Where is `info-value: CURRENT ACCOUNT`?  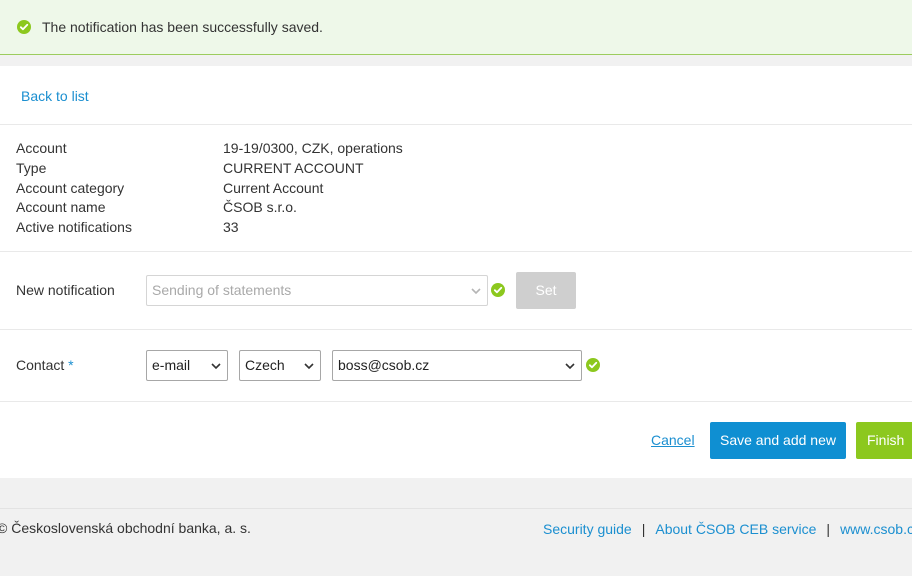
info-value: CURRENT ACCOUNT is located at coordinates (293, 167).